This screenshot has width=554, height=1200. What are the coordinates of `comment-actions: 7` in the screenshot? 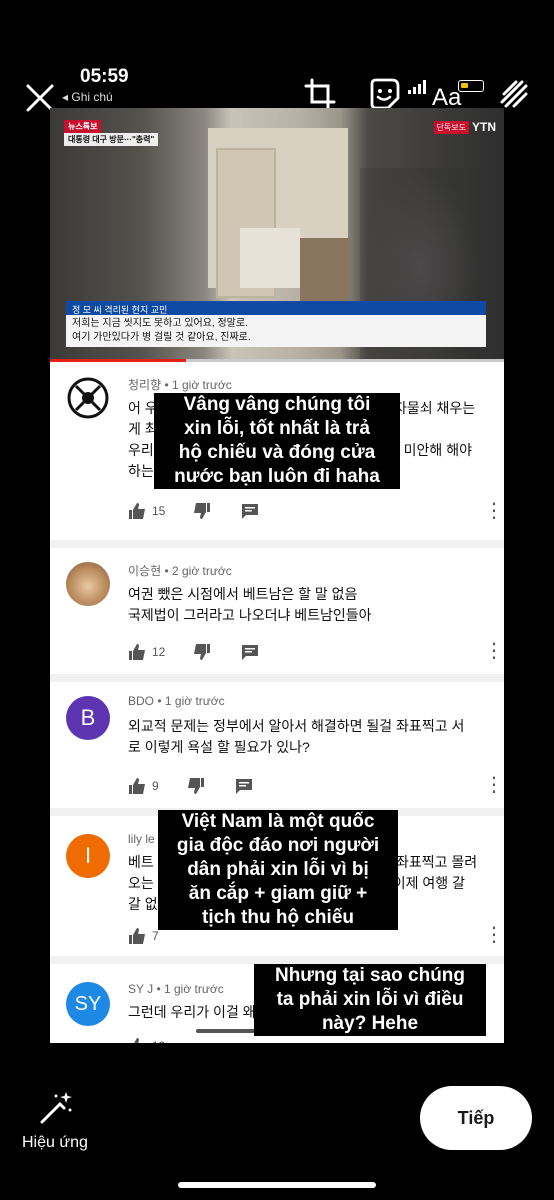 It's located at (143, 936).